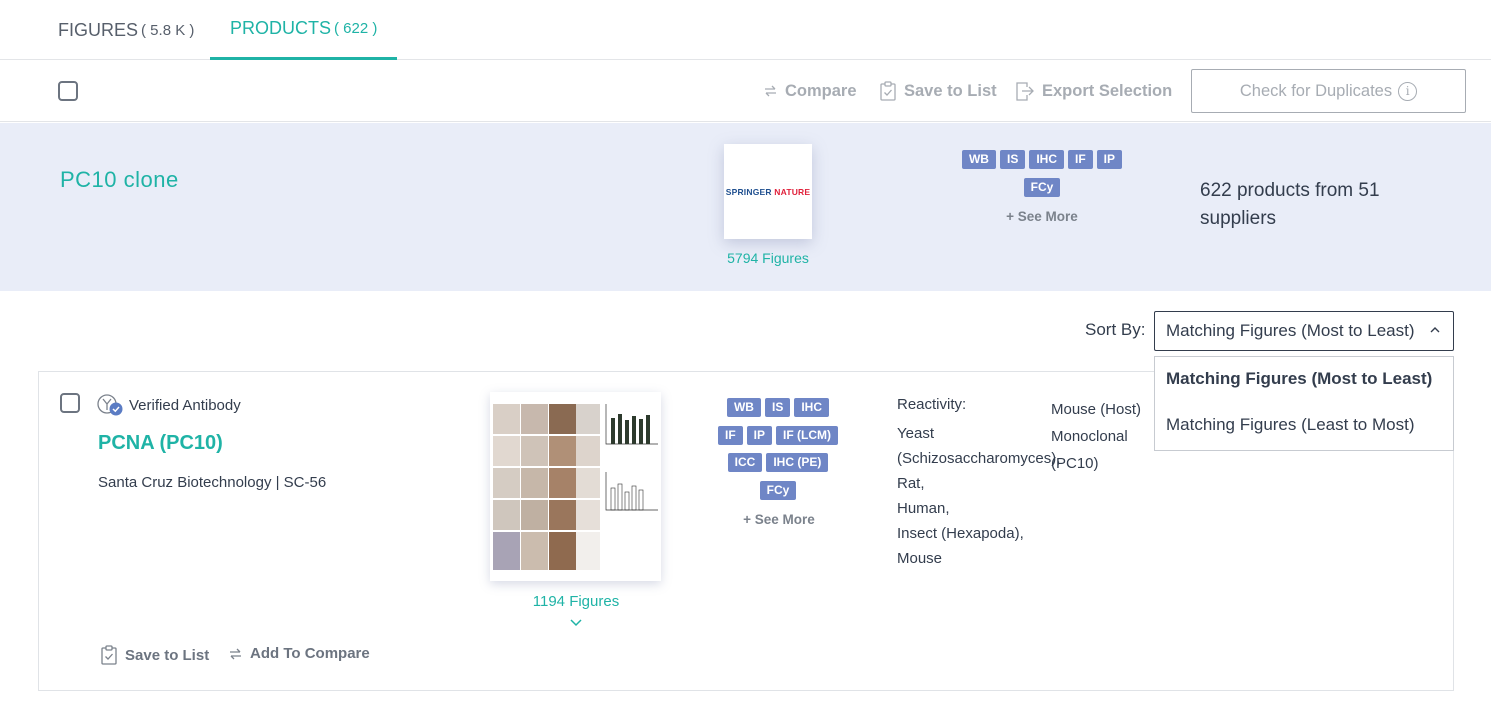 The height and width of the screenshot is (706, 1491). I want to click on save-to-list-label: Save to List, so click(950, 90).